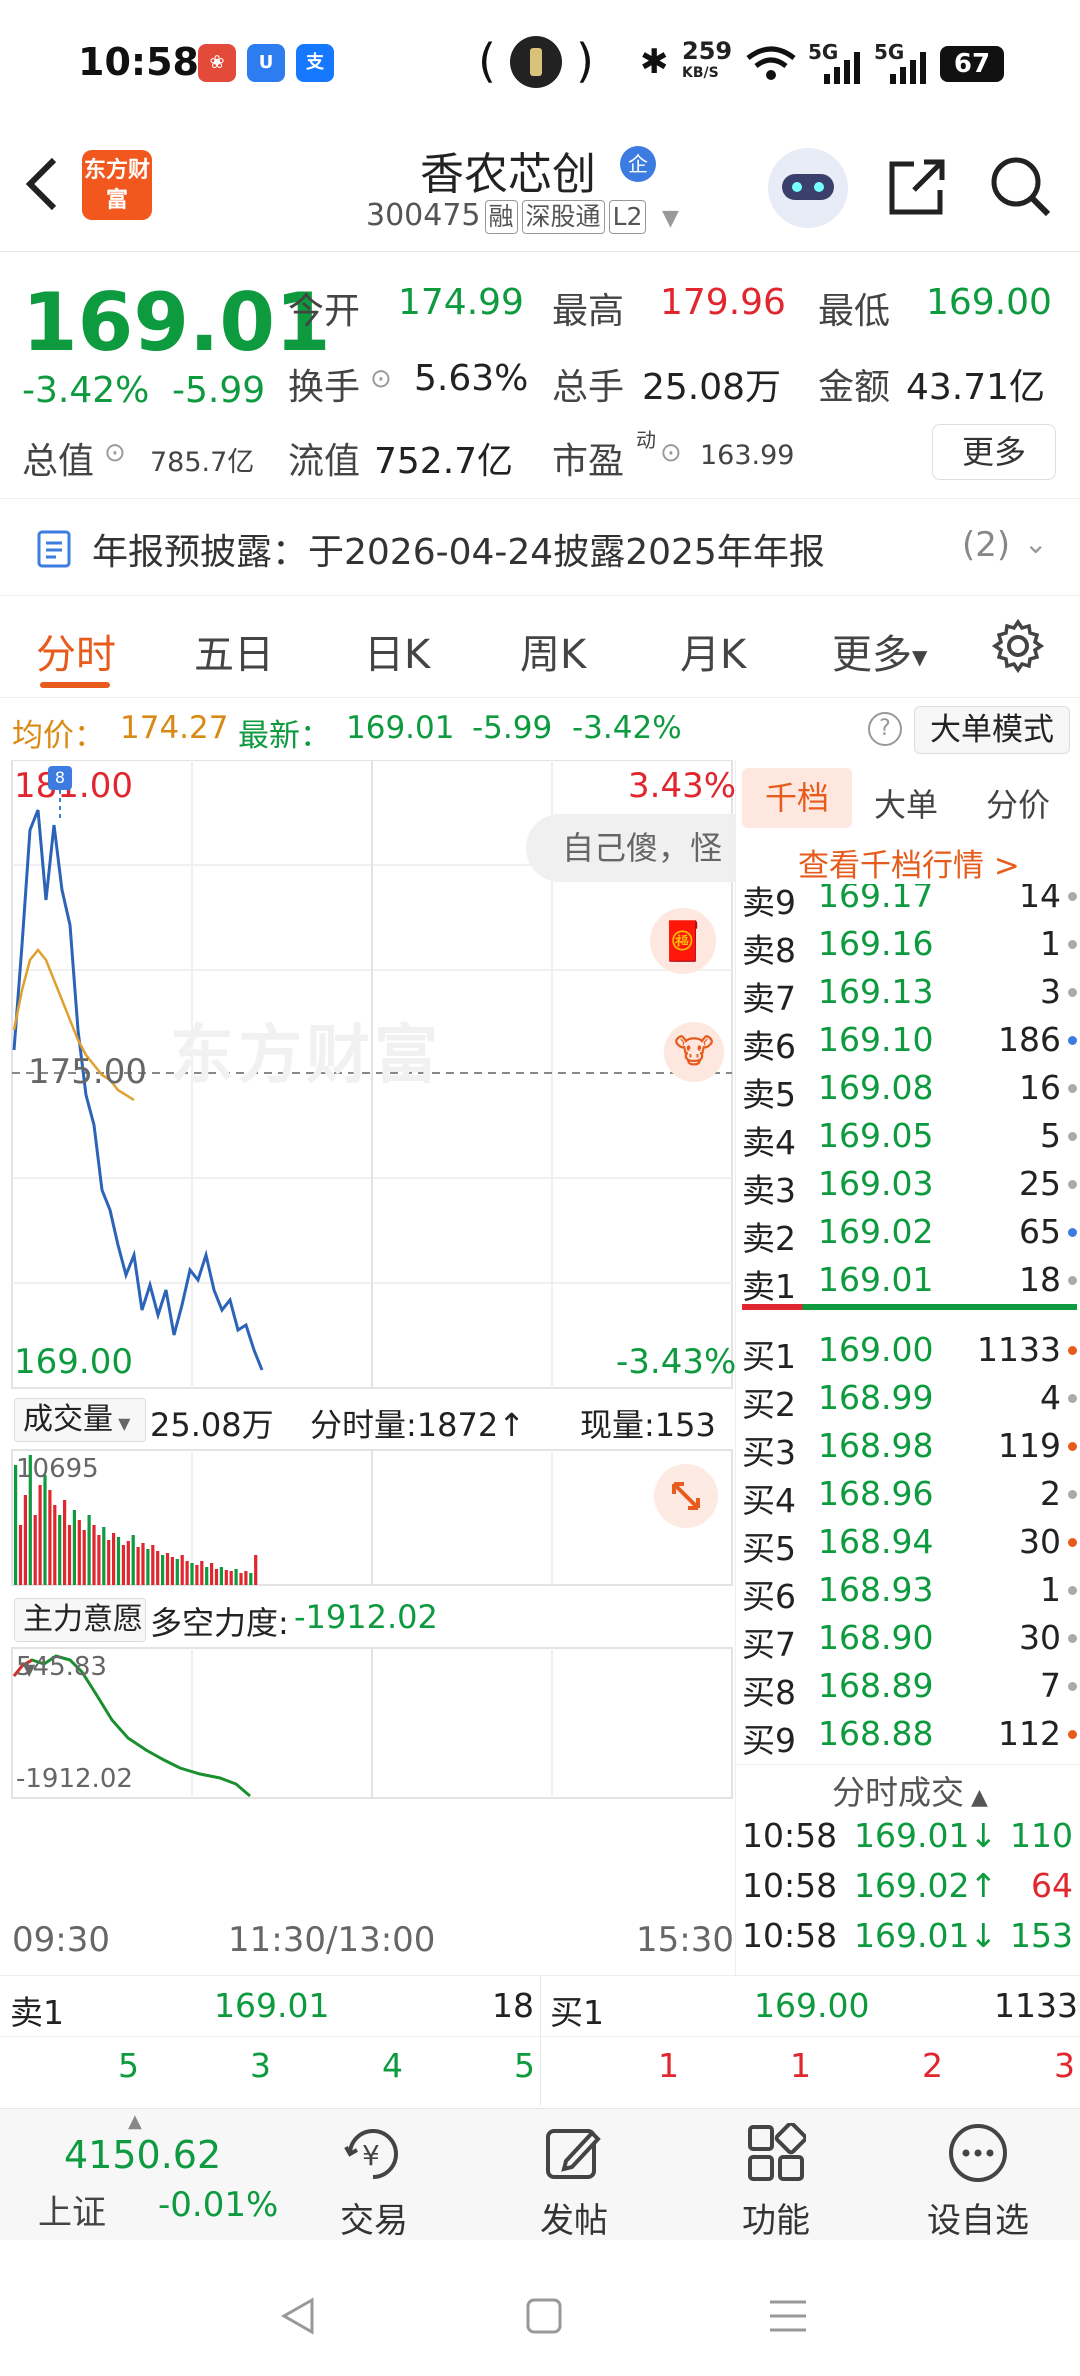 This screenshot has width=1080, height=2376. I want to click on level-price: 169.17, so click(876, 899).